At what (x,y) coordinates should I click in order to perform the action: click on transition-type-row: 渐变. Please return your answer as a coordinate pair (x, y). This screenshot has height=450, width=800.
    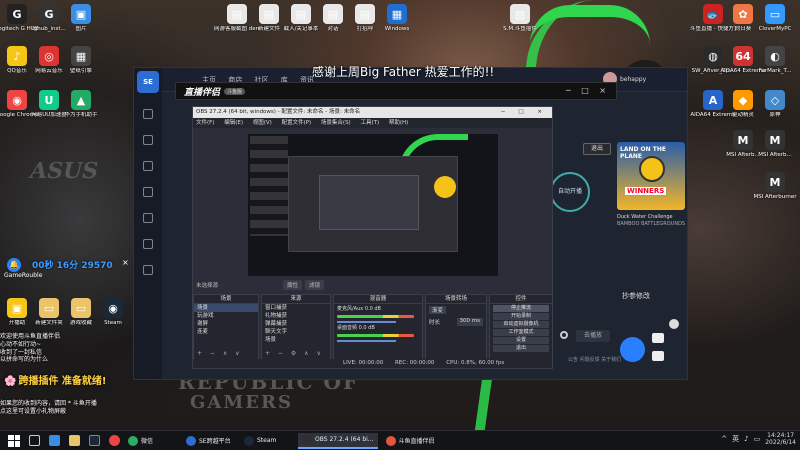
    Looking at the image, I should click on (456, 310).